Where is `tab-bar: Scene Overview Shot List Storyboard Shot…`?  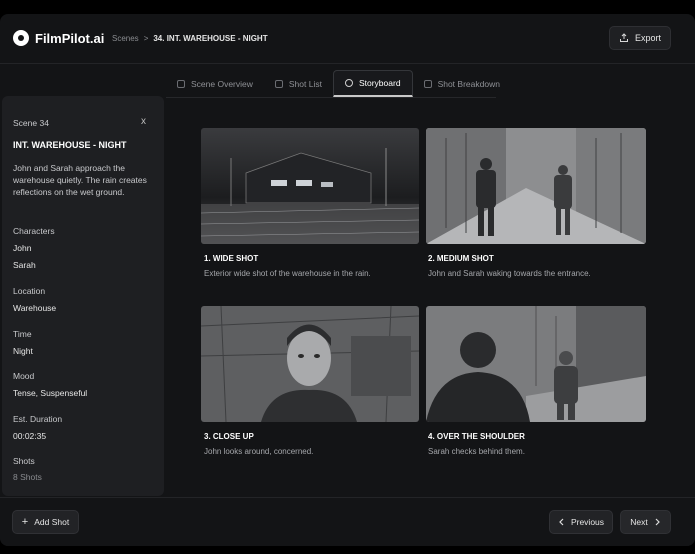 tab-bar: Scene Overview Shot List Storyboard Shot… is located at coordinates (338, 83).